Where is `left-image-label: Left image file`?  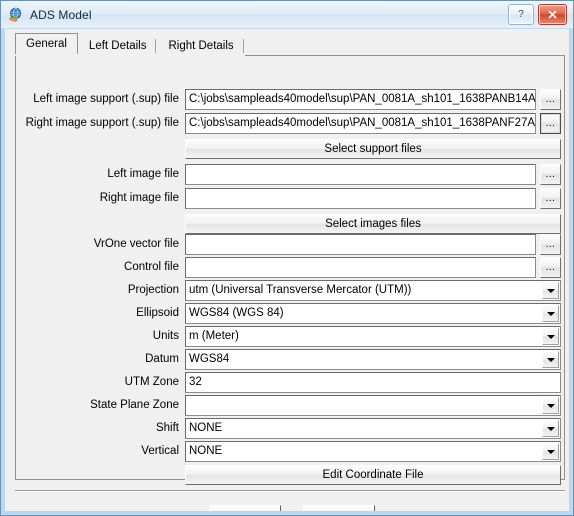 left-image-label: Left image file is located at coordinates (143, 174).